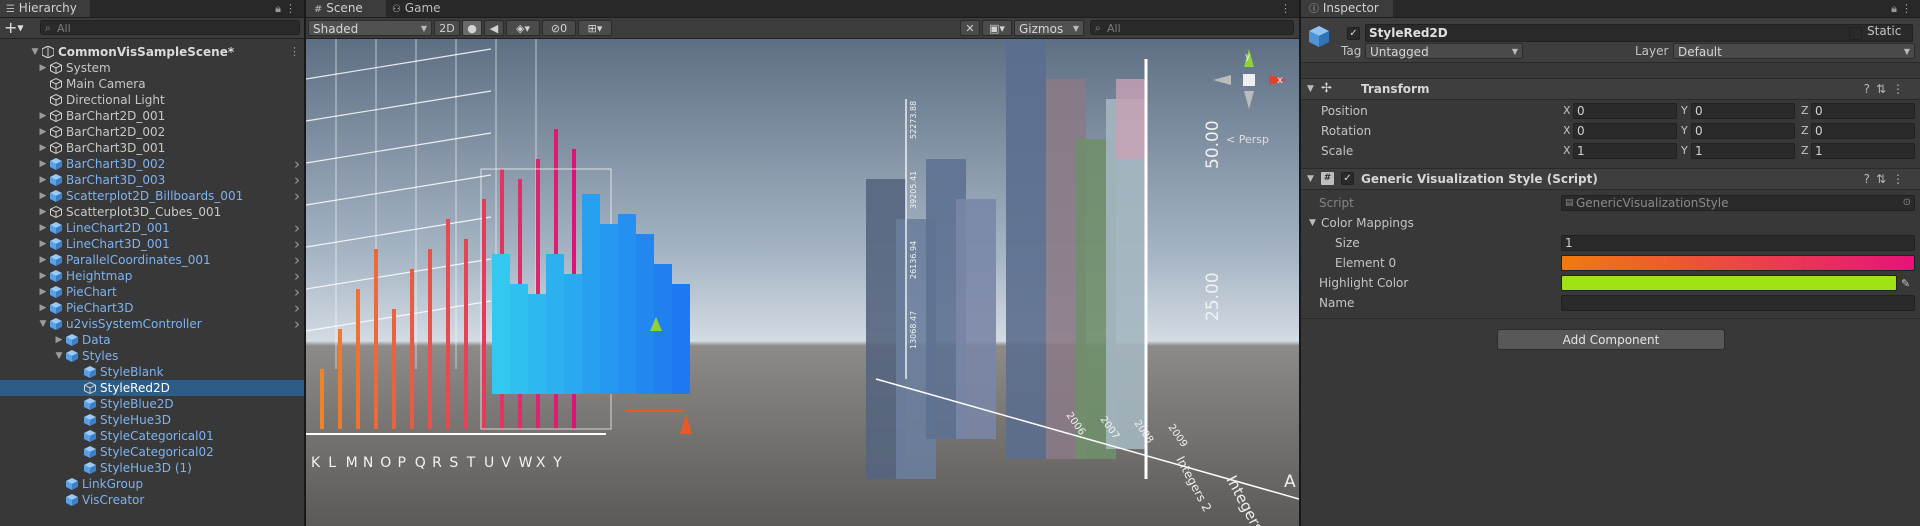  I want to click on camera-dropdown: ▣▾, so click(997, 28).